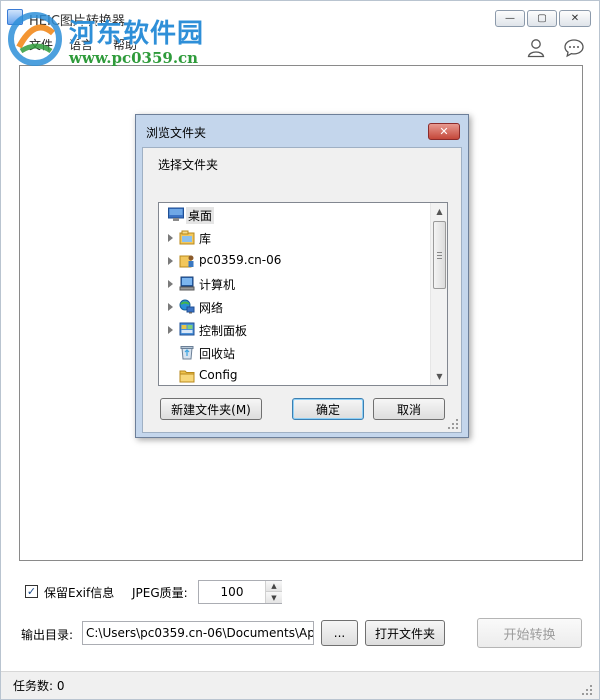  I want to click on cancel-button: 取消, so click(409, 409).